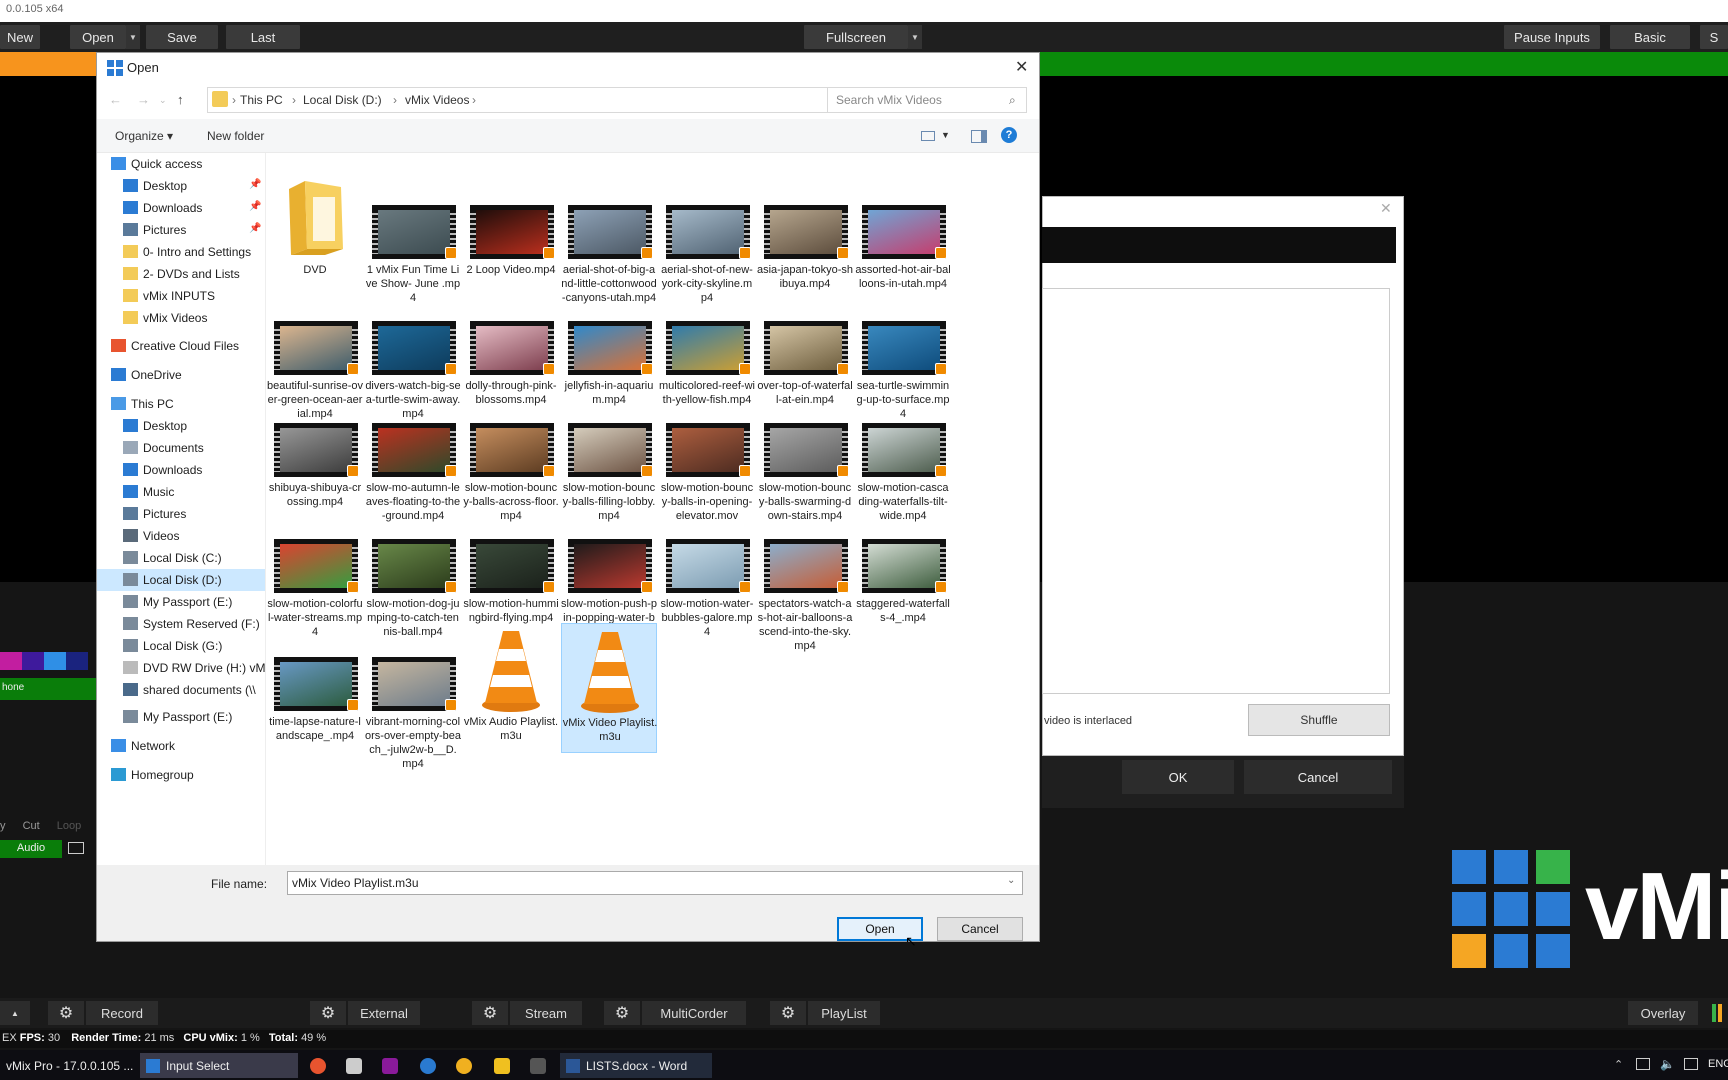  Describe the element at coordinates (181, 448) in the screenshot. I see `nav-item-documents: Documents` at that location.